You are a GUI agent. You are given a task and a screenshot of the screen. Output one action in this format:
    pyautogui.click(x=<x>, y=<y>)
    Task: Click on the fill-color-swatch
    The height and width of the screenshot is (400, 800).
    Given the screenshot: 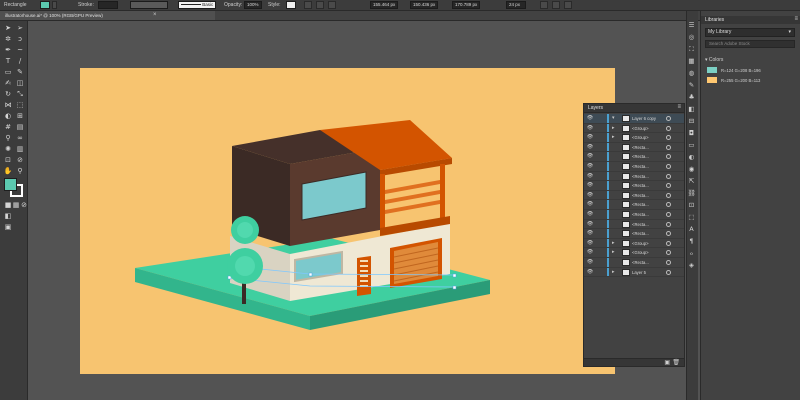 What is the action you would take?
    pyautogui.click(x=45, y=5)
    